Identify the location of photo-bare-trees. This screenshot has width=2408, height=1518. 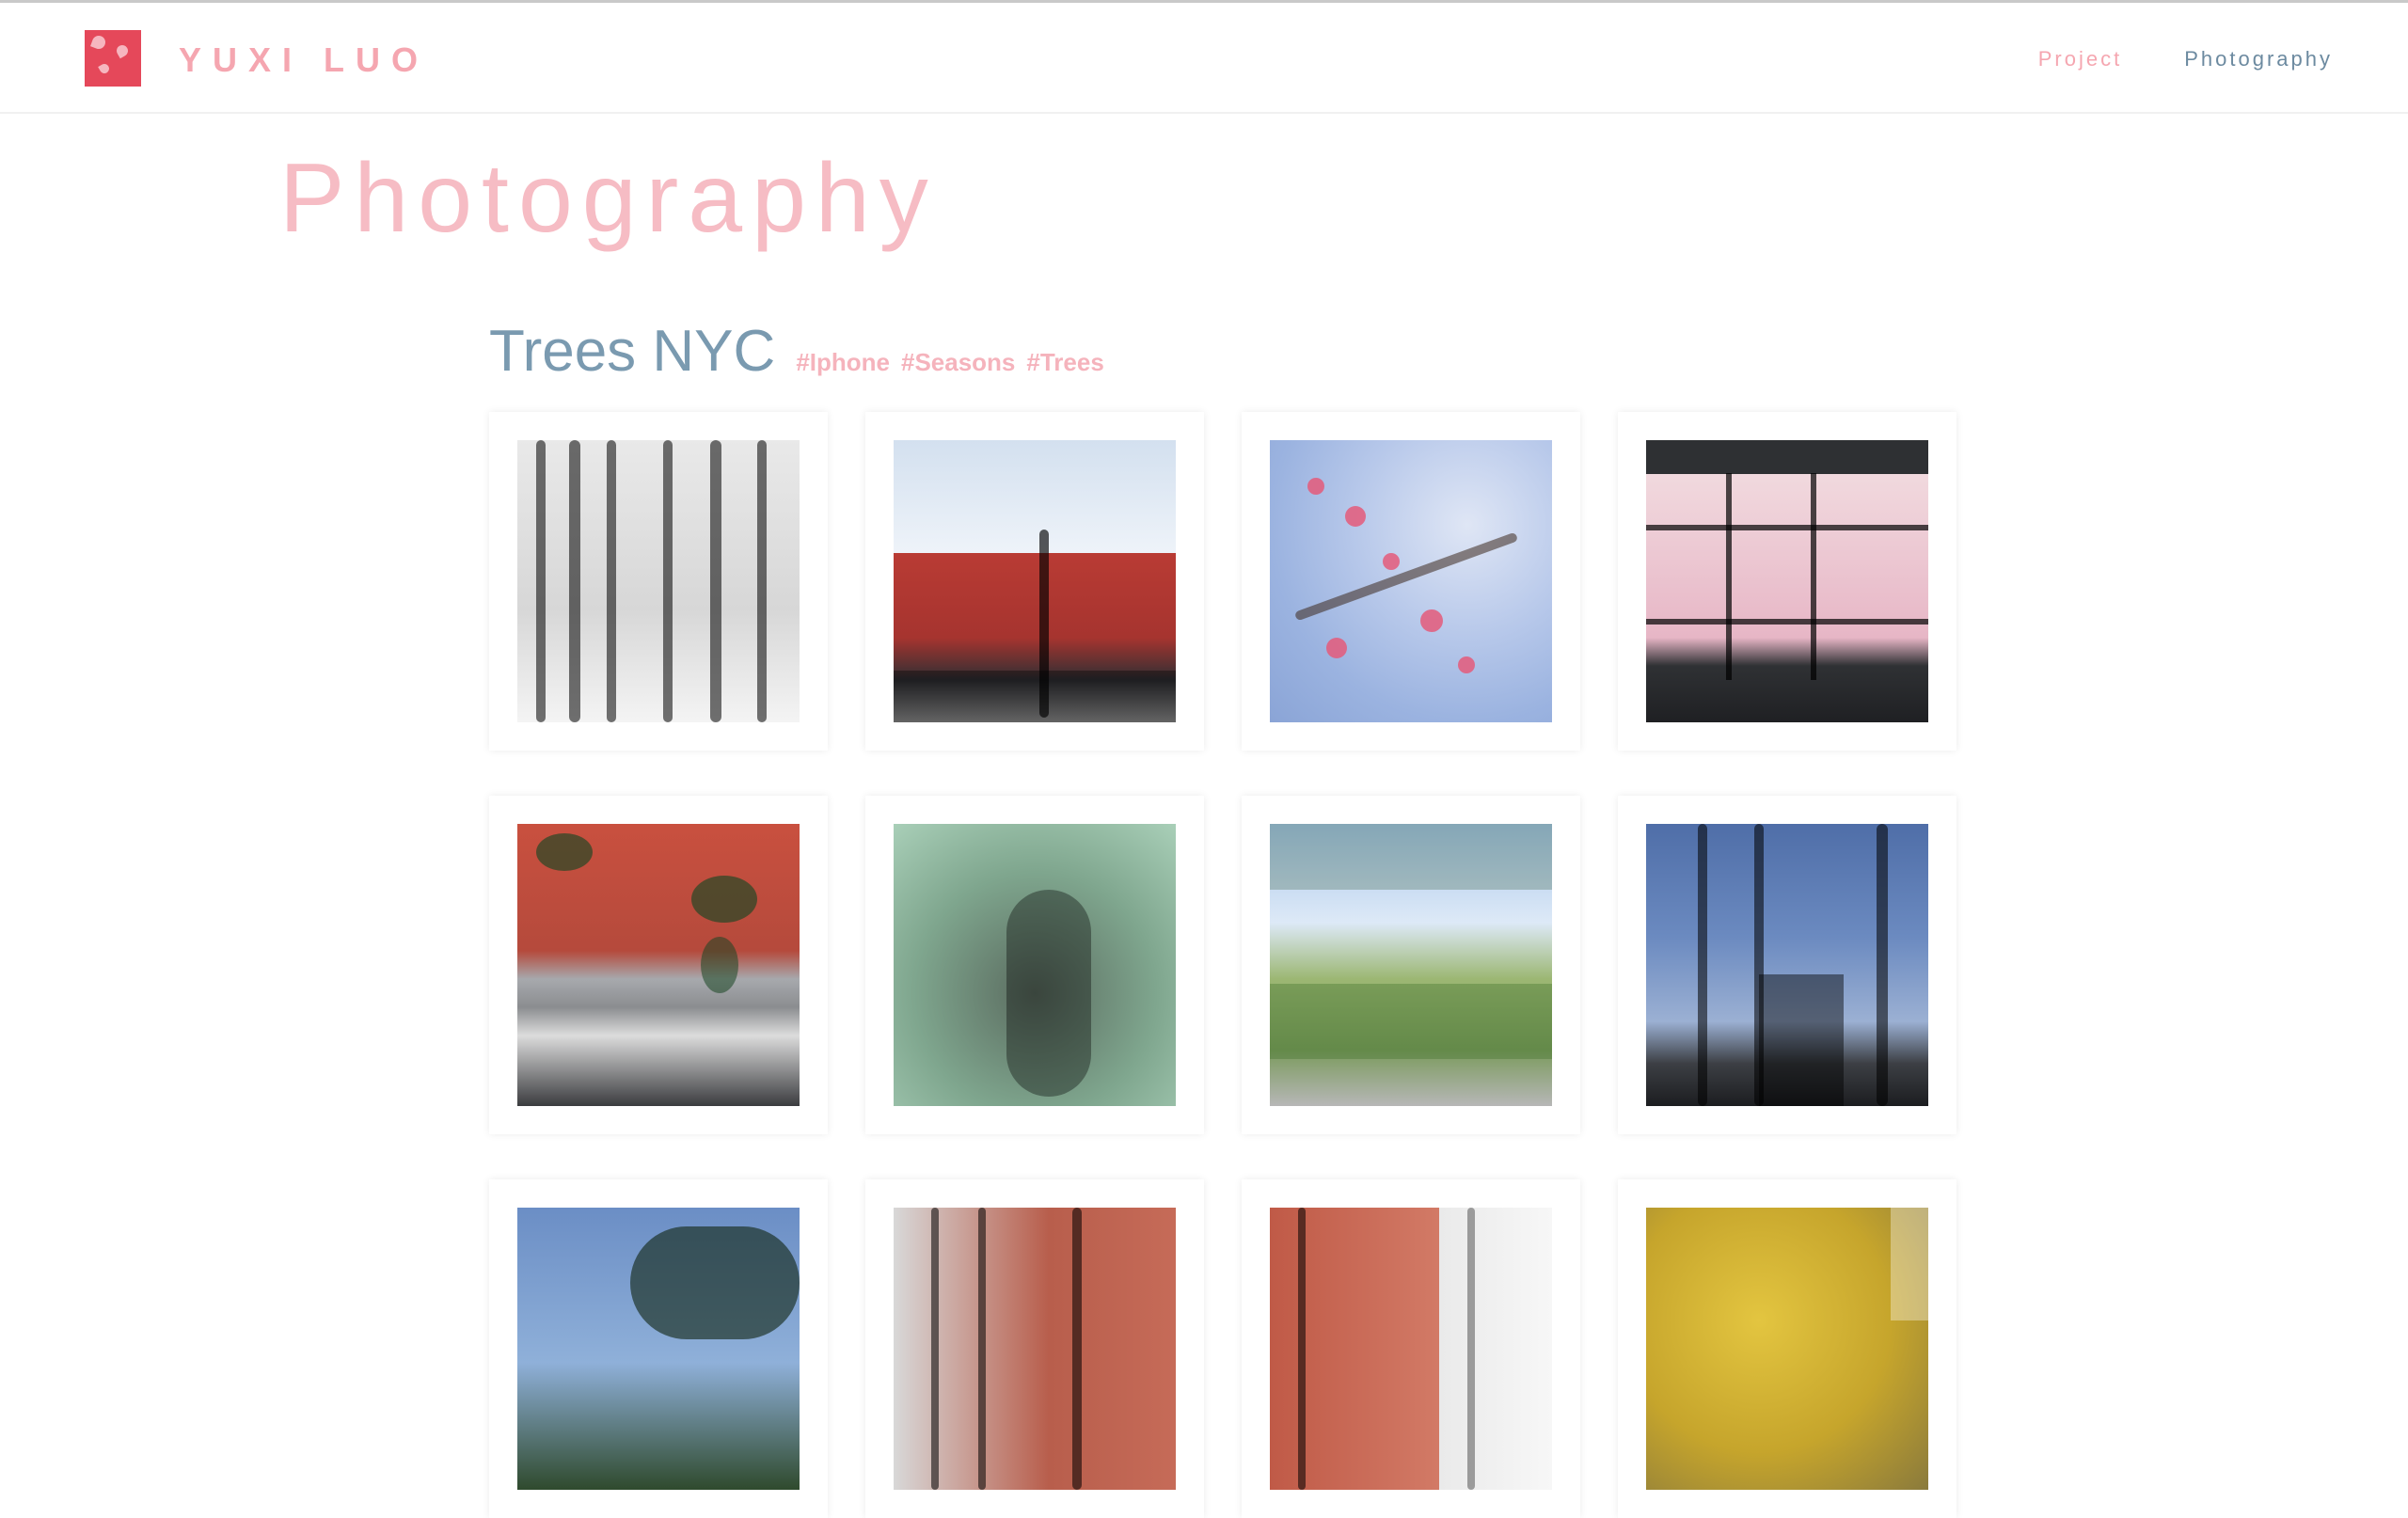
(1787, 965).